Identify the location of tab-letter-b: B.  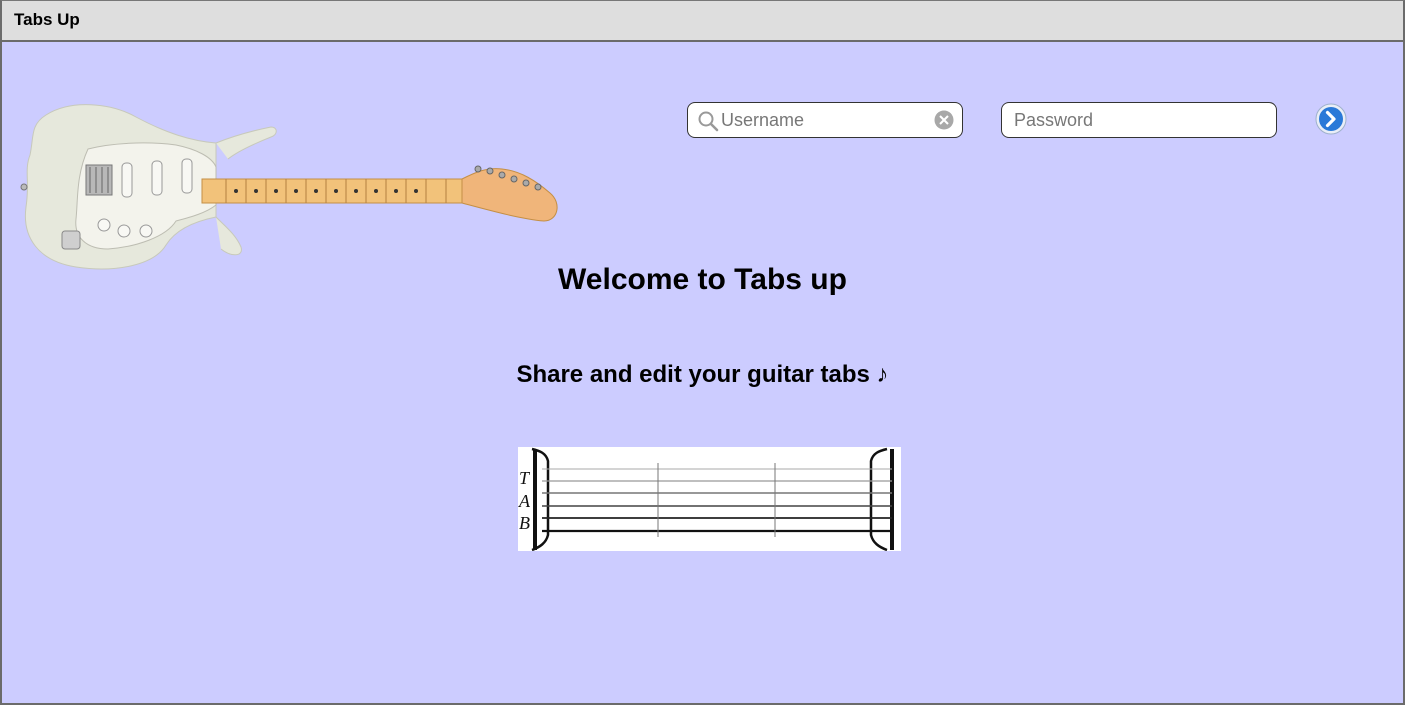
(524, 523).